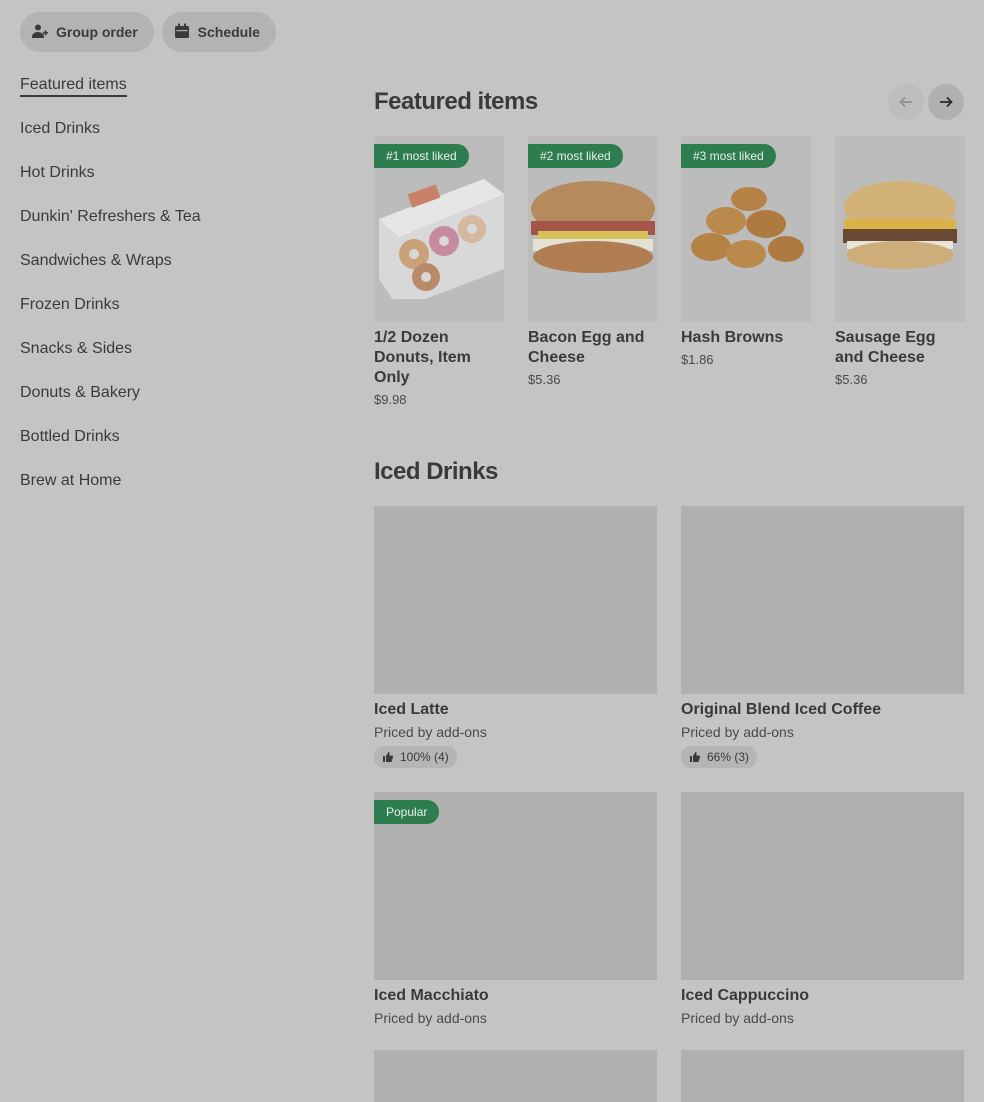 This screenshot has width=984, height=1102. Describe the element at coordinates (728, 757) in the screenshot. I see `rating-text: 66% (3)` at that location.